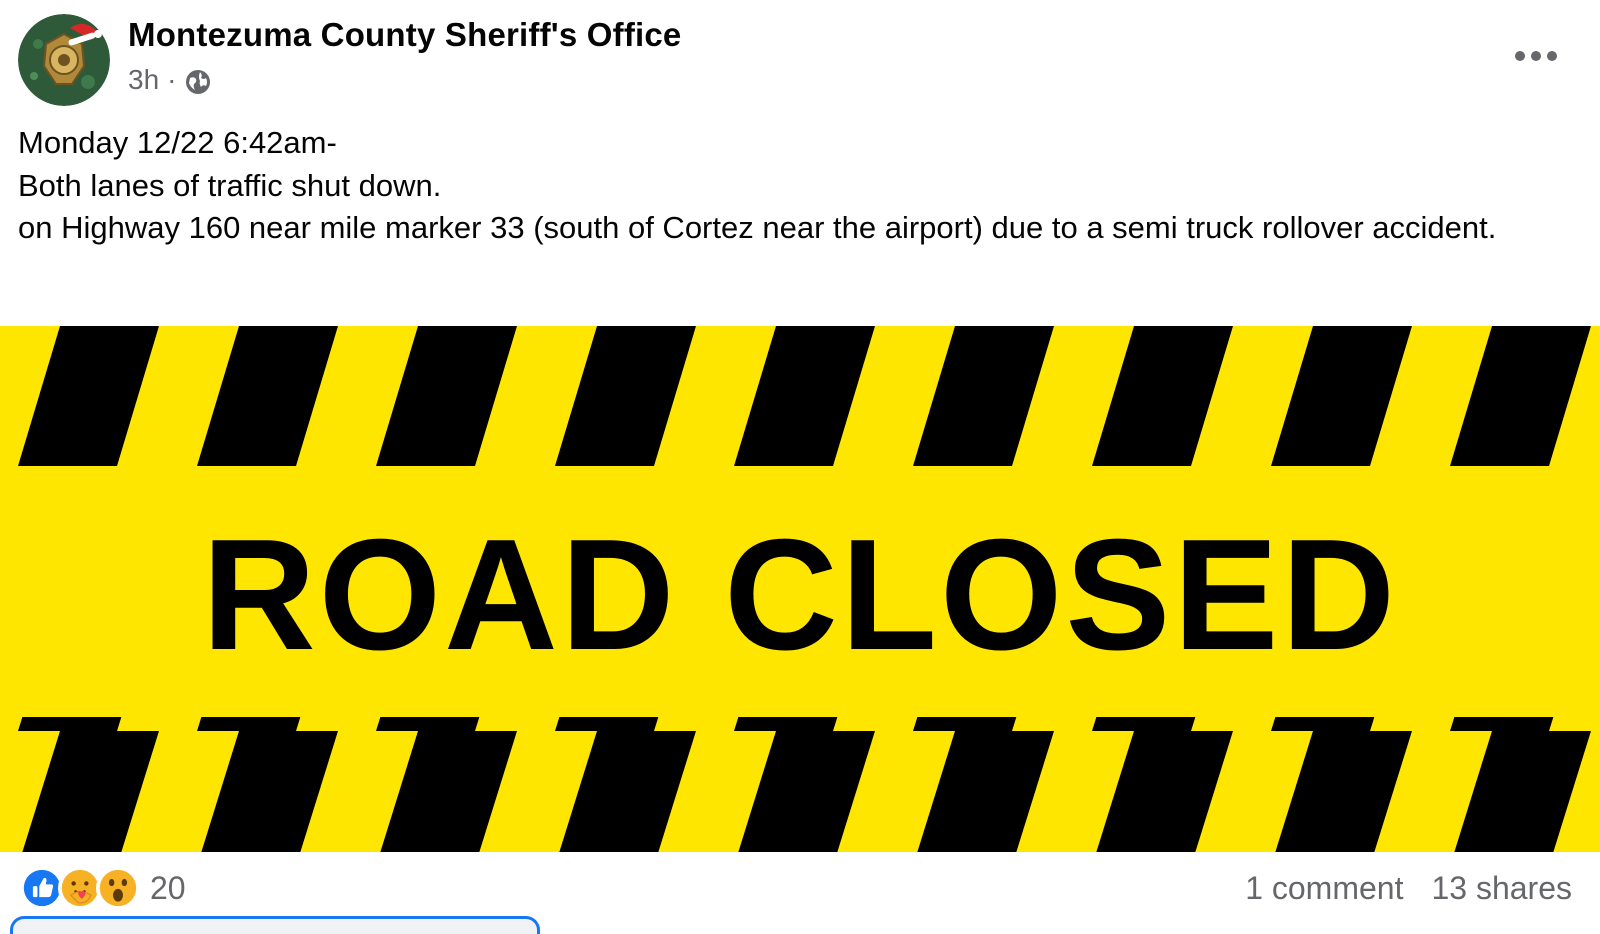  I want to click on post-text-line: Monday 12/22 6:42am-, so click(177, 142).